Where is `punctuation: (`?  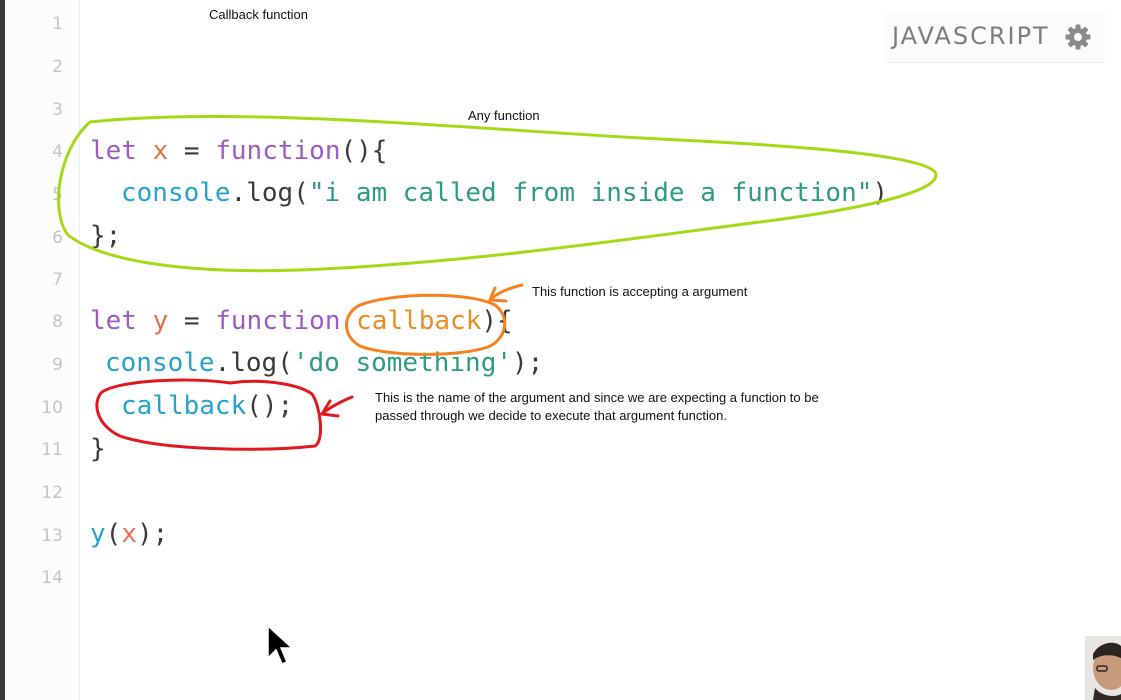
punctuation: ( is located at coordinates (113, 534).